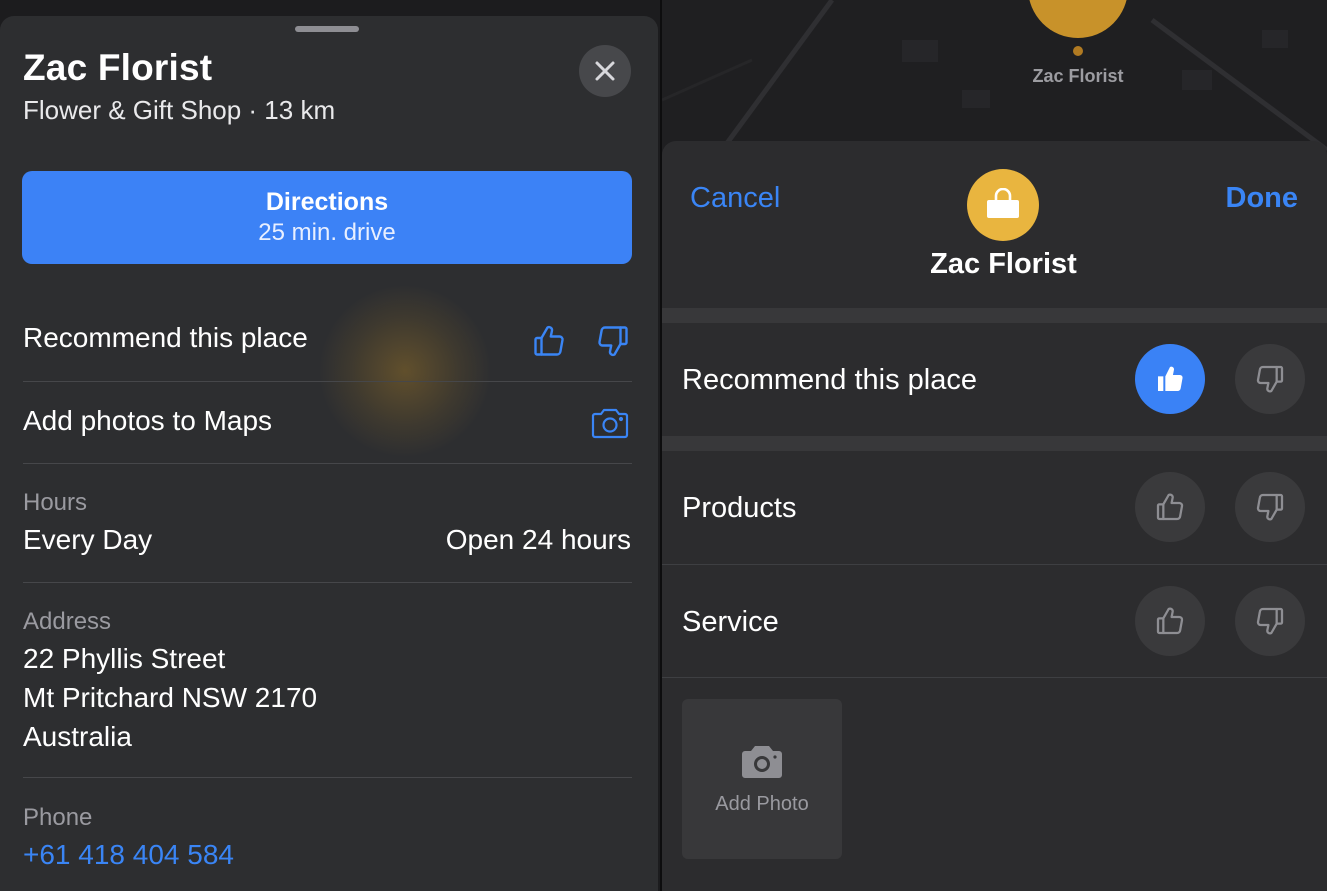 Image resolution: width=1327 pixels, height=891 pixels. Describe the element at coordinates (735, 198) in the screenshot. I see `cancel-button: Cancel` at that location.